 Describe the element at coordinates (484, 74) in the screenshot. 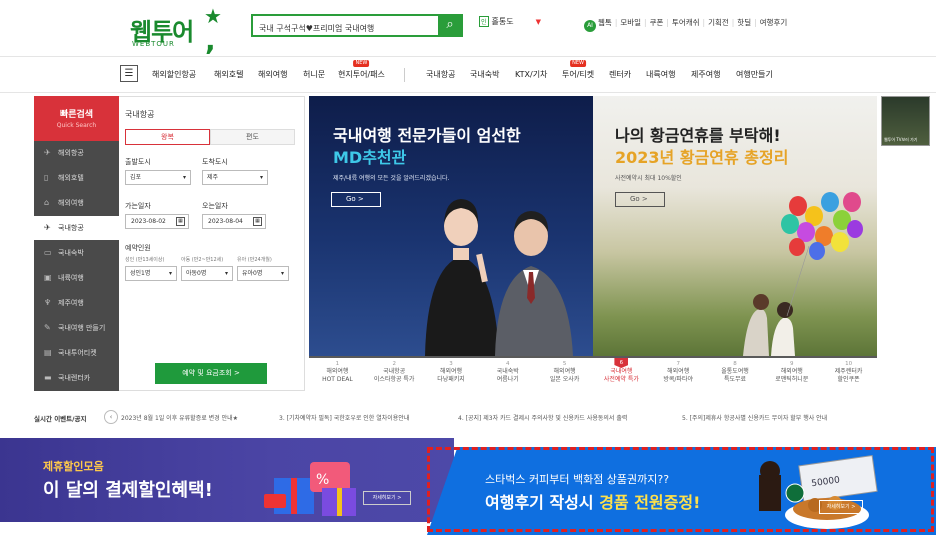

I see `nav-domestic-stay: 국내숙박` at that location.